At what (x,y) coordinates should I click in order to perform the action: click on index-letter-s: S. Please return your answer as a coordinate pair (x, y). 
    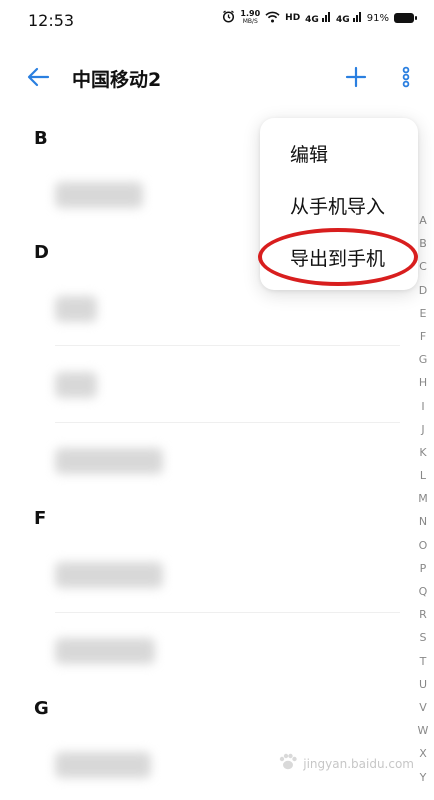
    Looking at the image, I should click on (423, 637).